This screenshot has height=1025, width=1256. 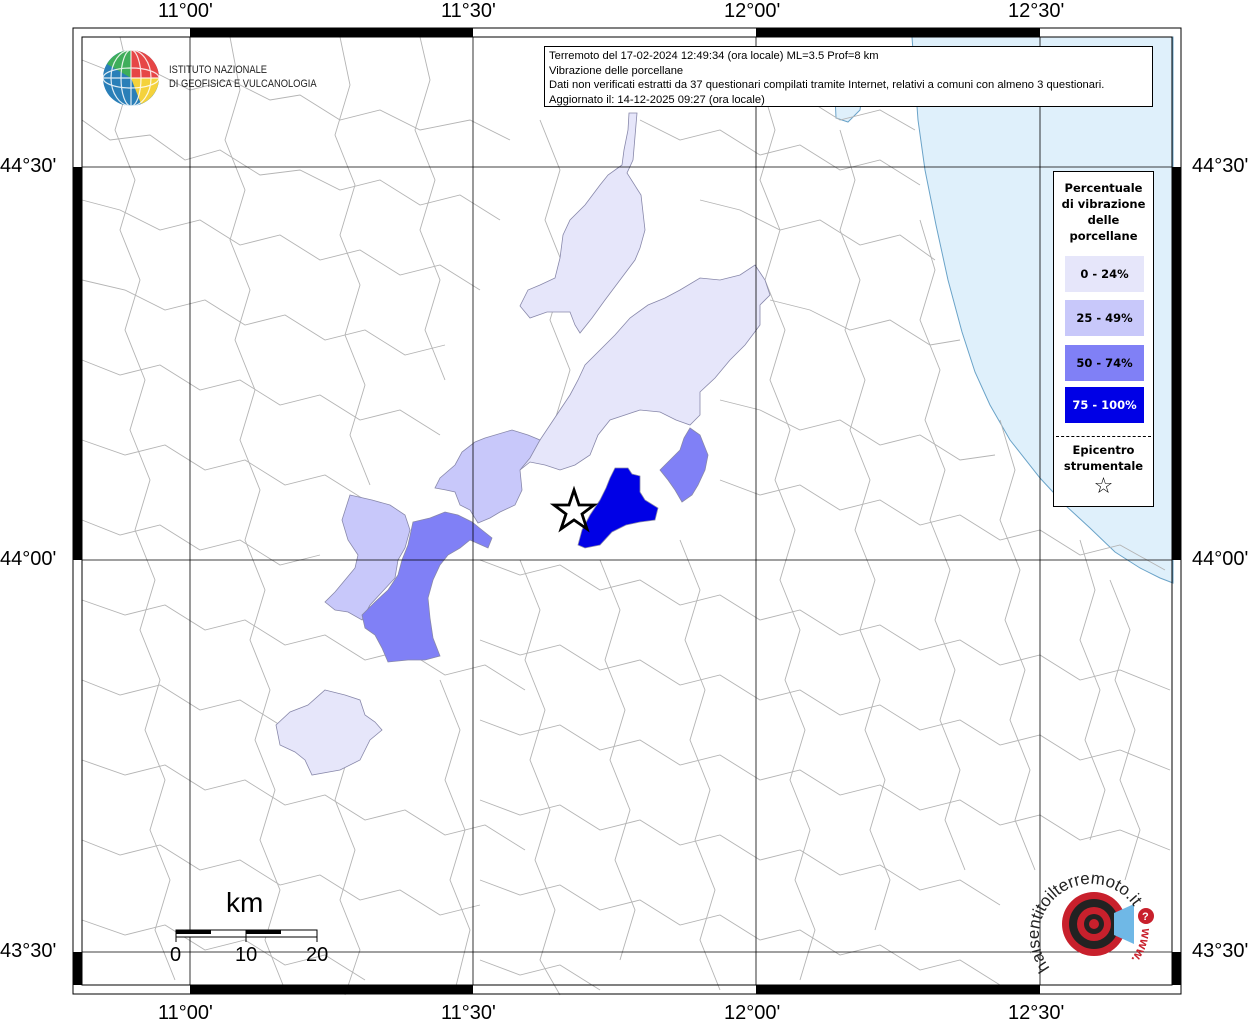 What do you see at coordinates (1103, 458) in the screenshot?
I see `legend-epicenter-label: Epicentro strumentale` at bounding box center [1103, 458].